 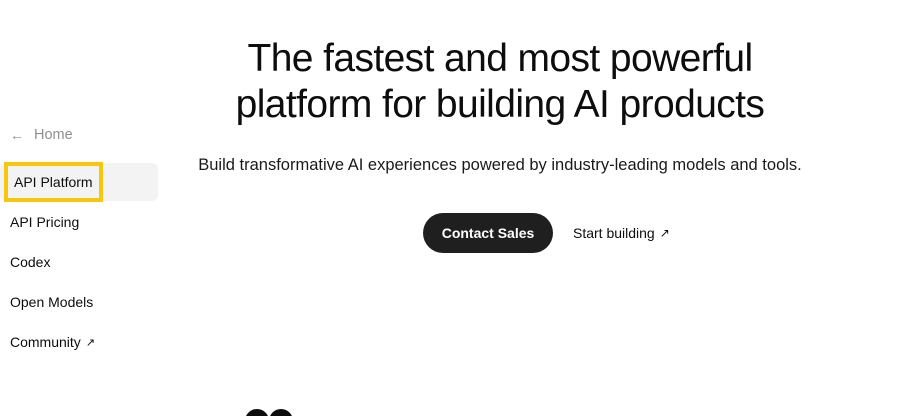 I want to click on hero-title-line-1: The fastest and most powerful, so click(x=500, y=58).